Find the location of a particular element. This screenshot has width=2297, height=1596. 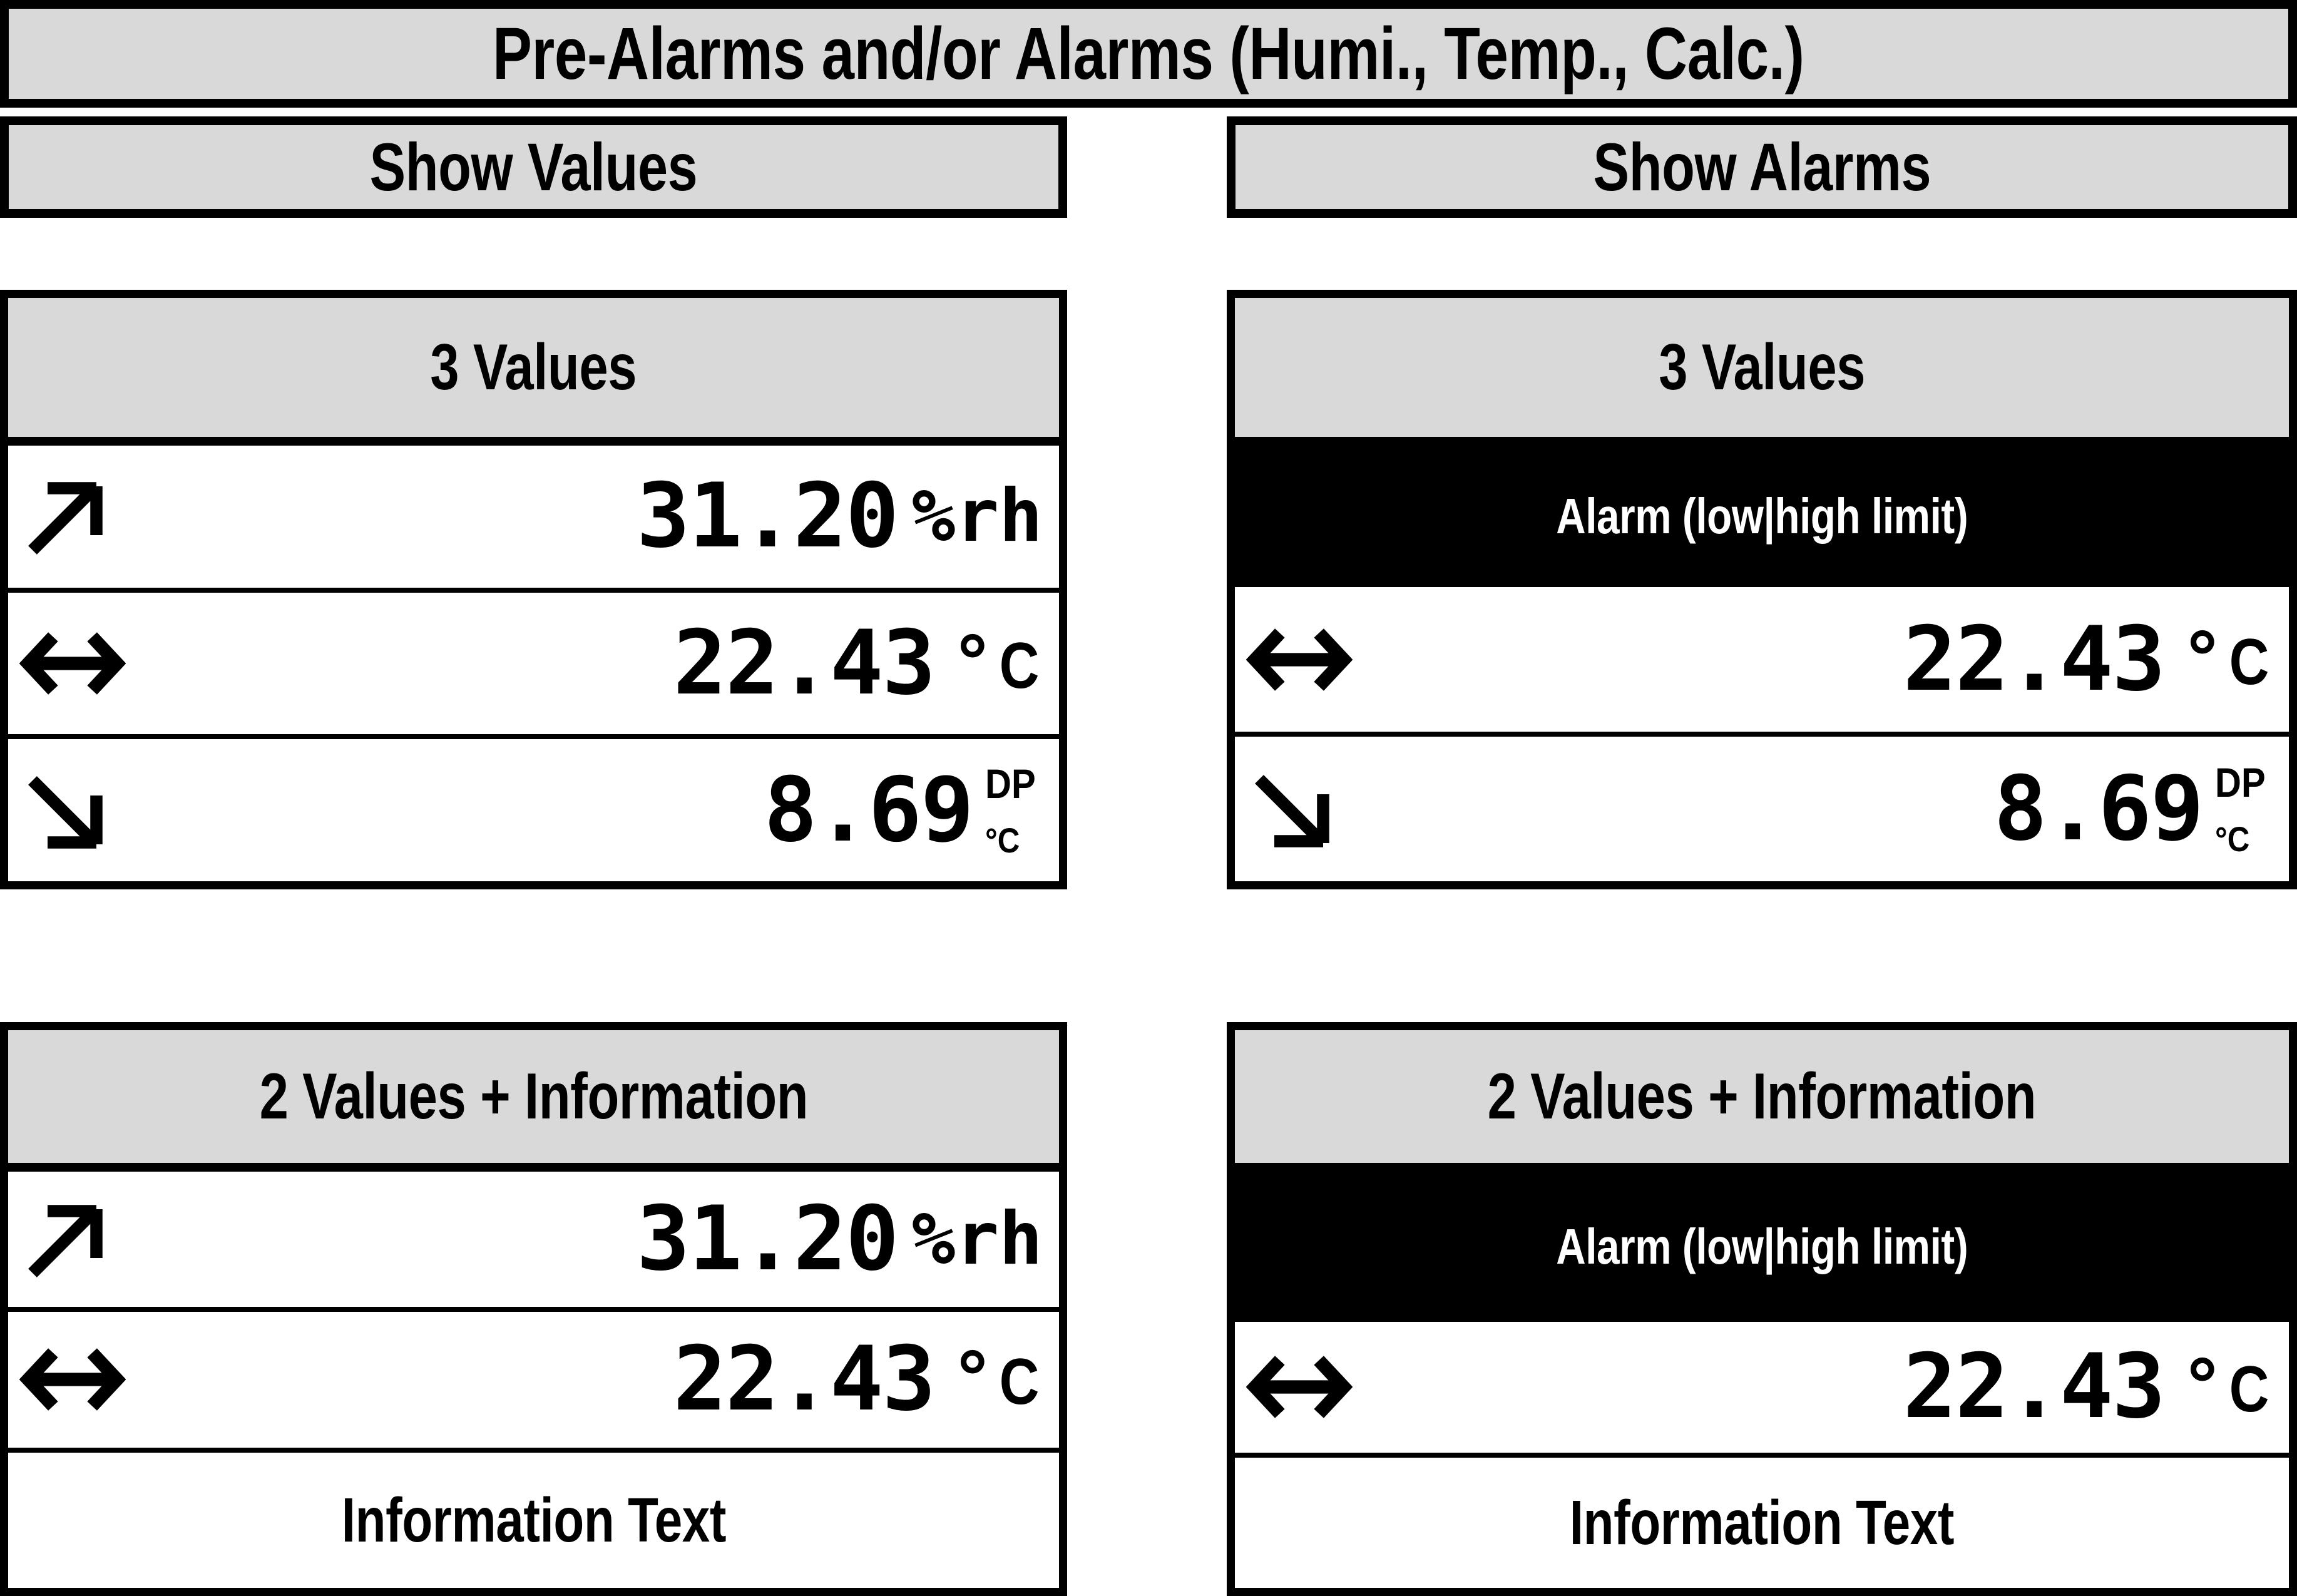

column-header-show-alarms: Show Alarms is located at coordinates (1762, 167).